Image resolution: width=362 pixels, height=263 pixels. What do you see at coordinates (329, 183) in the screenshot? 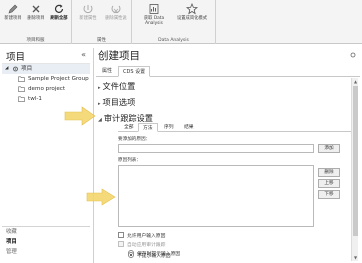
I see `move-up-button: 上移` at bounding box center [329, 183].